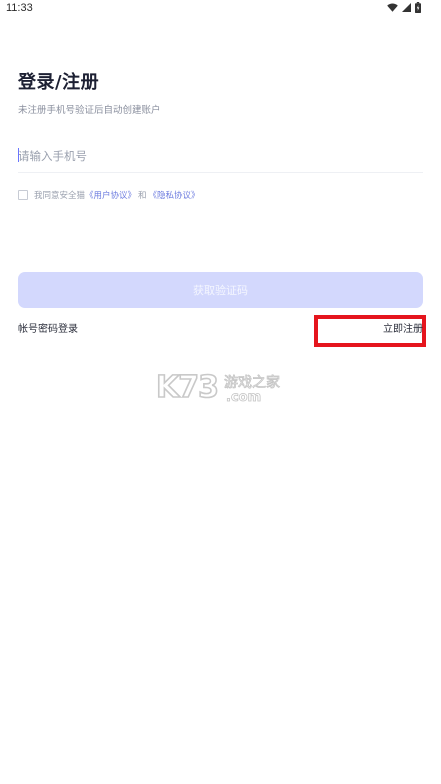 This screenshot has height=784, width=441. Describe the element at coordinates (244, 398) in the screenshot. I see `watermark-domain: .com` at that location.